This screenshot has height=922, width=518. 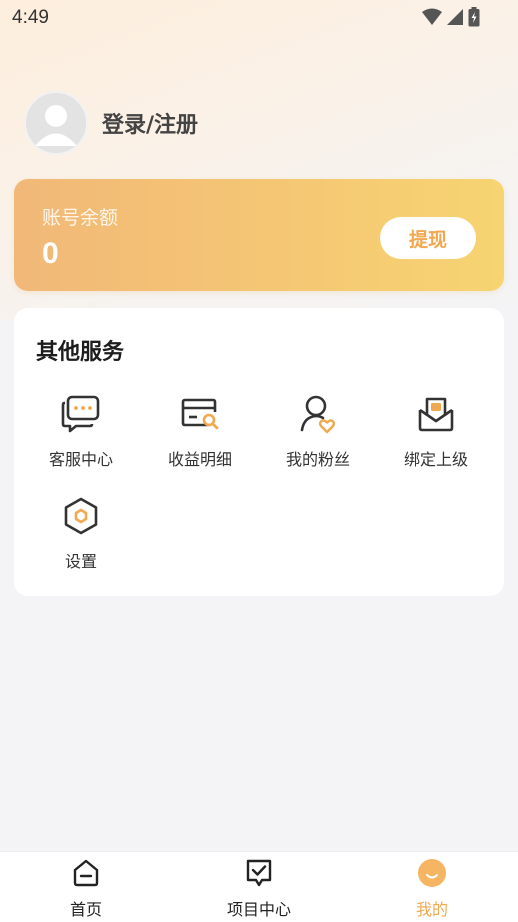 I want to click on profile-header: 登录/注册, so click(x=111, y=123).